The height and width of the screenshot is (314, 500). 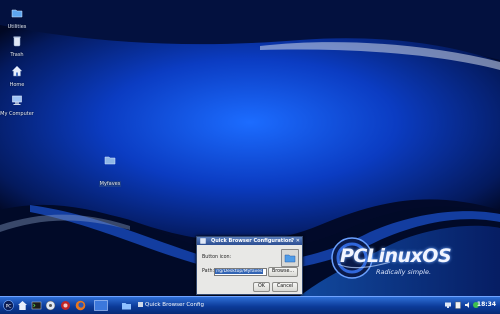 What do you see at coordinates (80, 305) in the screenshot?
I see `firefox-icon` at bounding box center [80, 305].